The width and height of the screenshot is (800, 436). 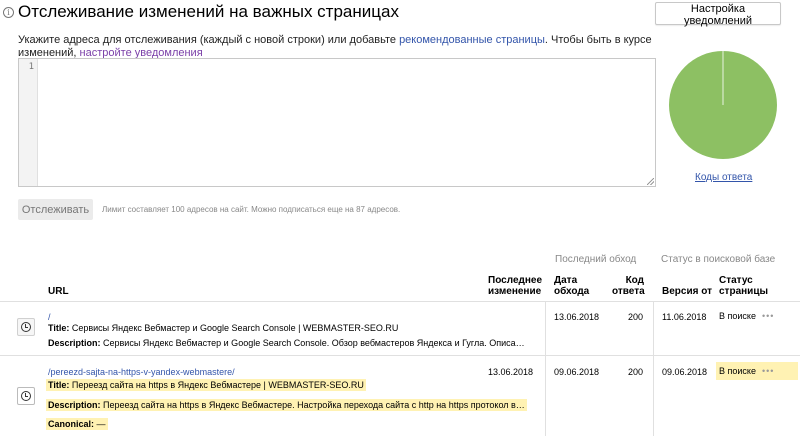 What do you see at coordinates (49, 317) in the screenshot?
I see `row-url-link: /` at bounding box center [49, 317].